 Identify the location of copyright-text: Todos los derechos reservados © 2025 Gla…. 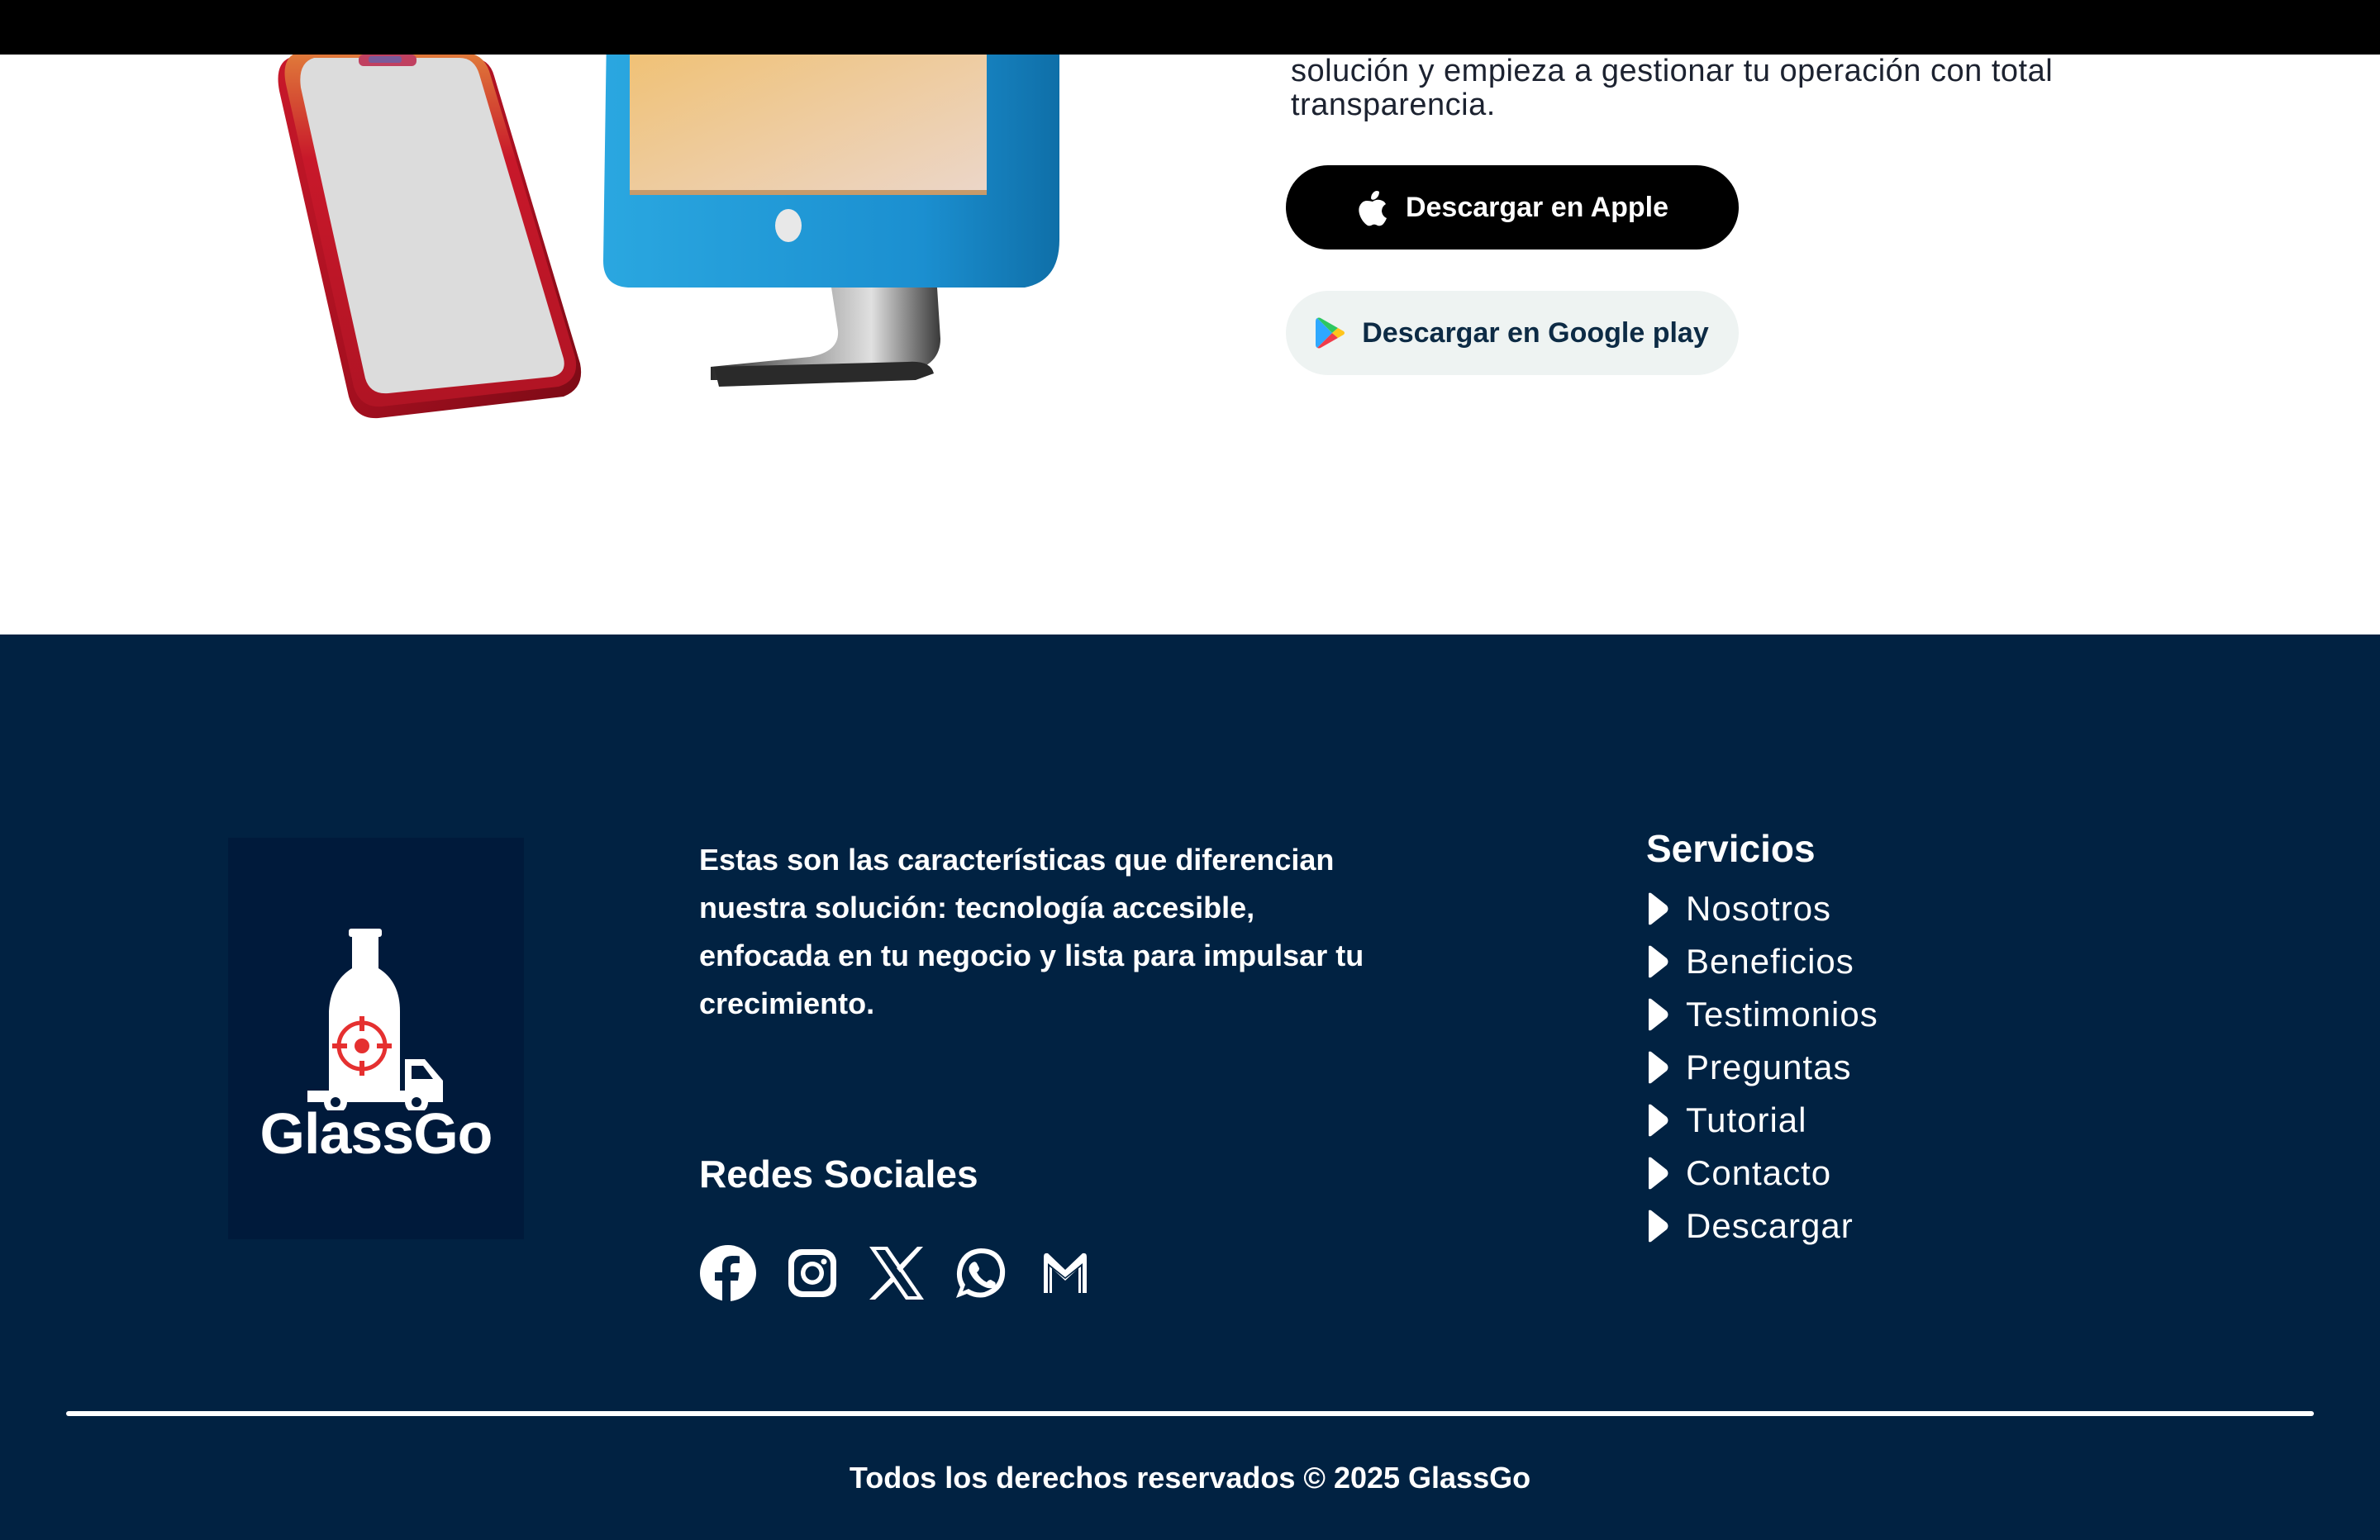
(1190, 1478).